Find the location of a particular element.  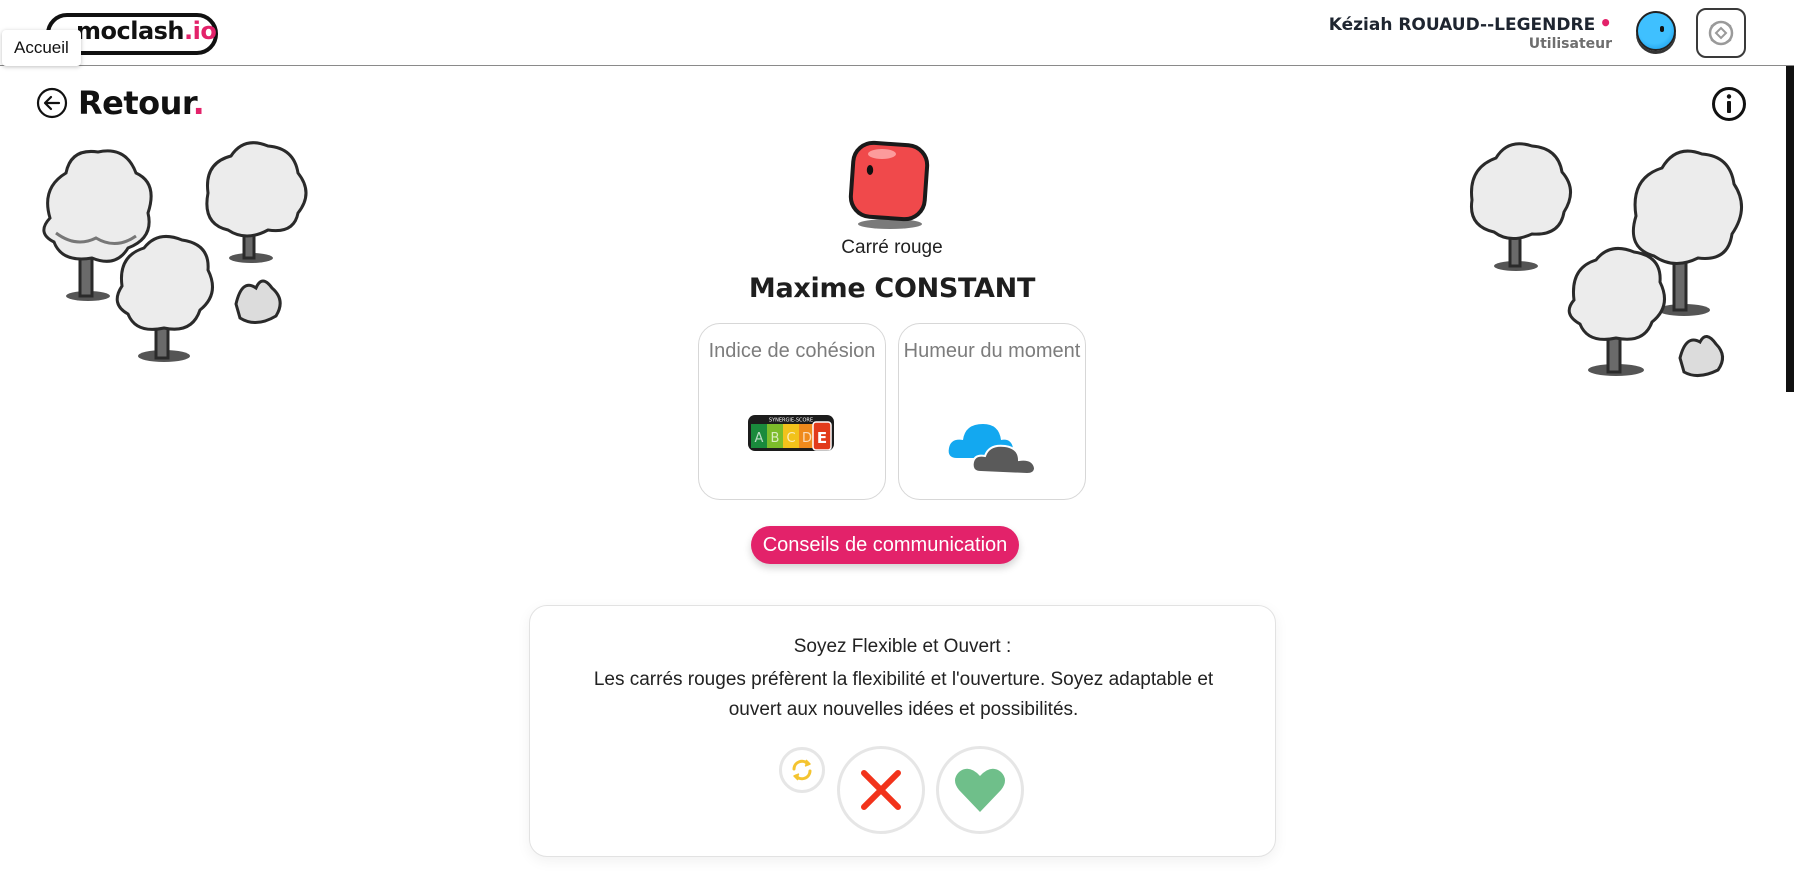

scrollbar is located at coordinates (1790, 229).